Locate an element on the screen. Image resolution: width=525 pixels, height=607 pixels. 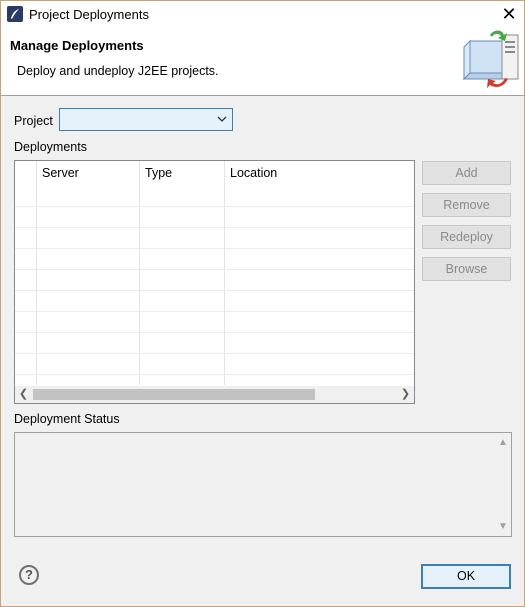
browse-button: Browse is located at coordinates (466, 269).